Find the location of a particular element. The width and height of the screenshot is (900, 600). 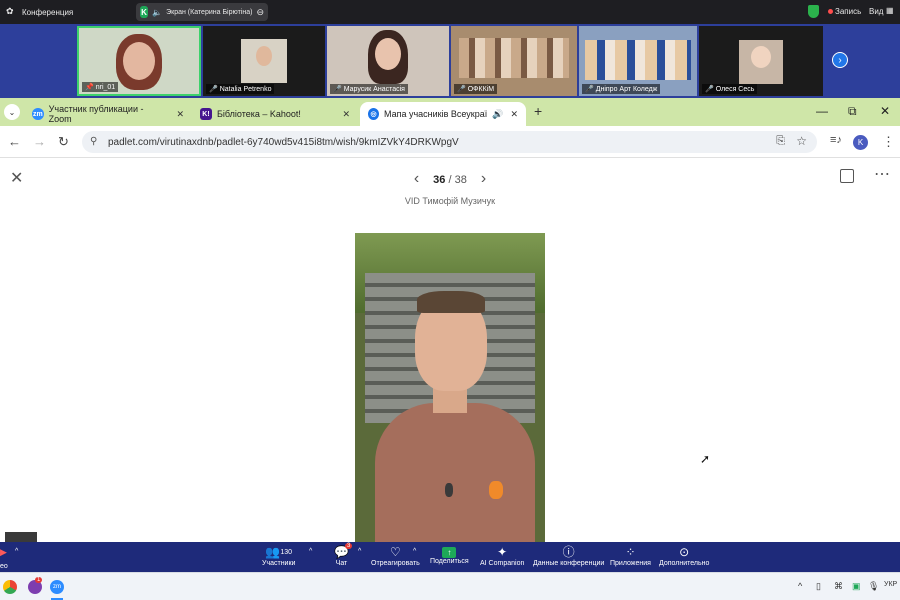

participant-tile: 🎤 Марусик Анастасія is located at coordinates (388, 61).